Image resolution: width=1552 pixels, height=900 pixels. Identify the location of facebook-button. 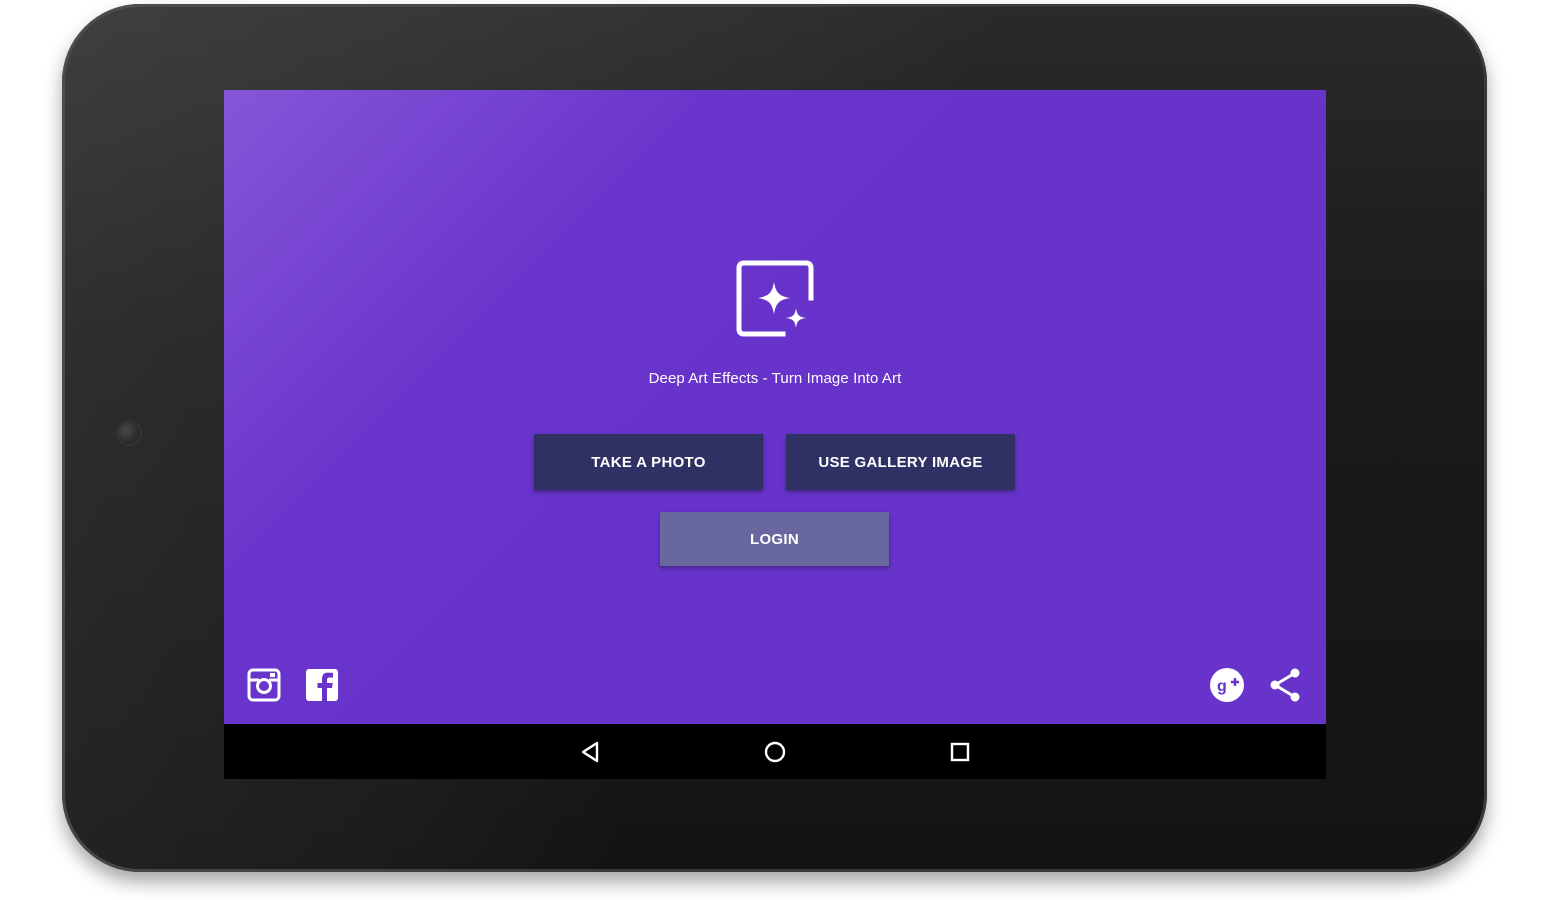
(322, 685).